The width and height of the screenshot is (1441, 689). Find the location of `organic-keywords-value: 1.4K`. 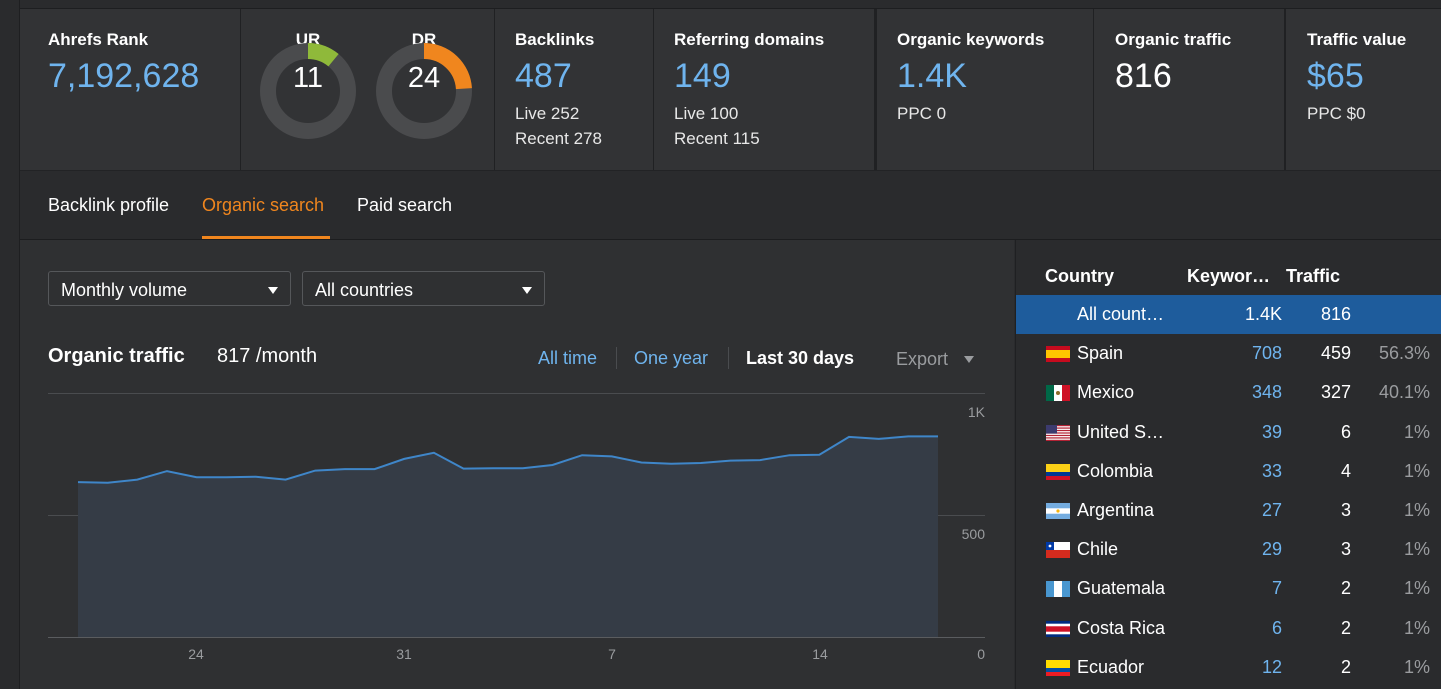

organic-keywords-value: 1.4K is located at coordinates (932, 76).